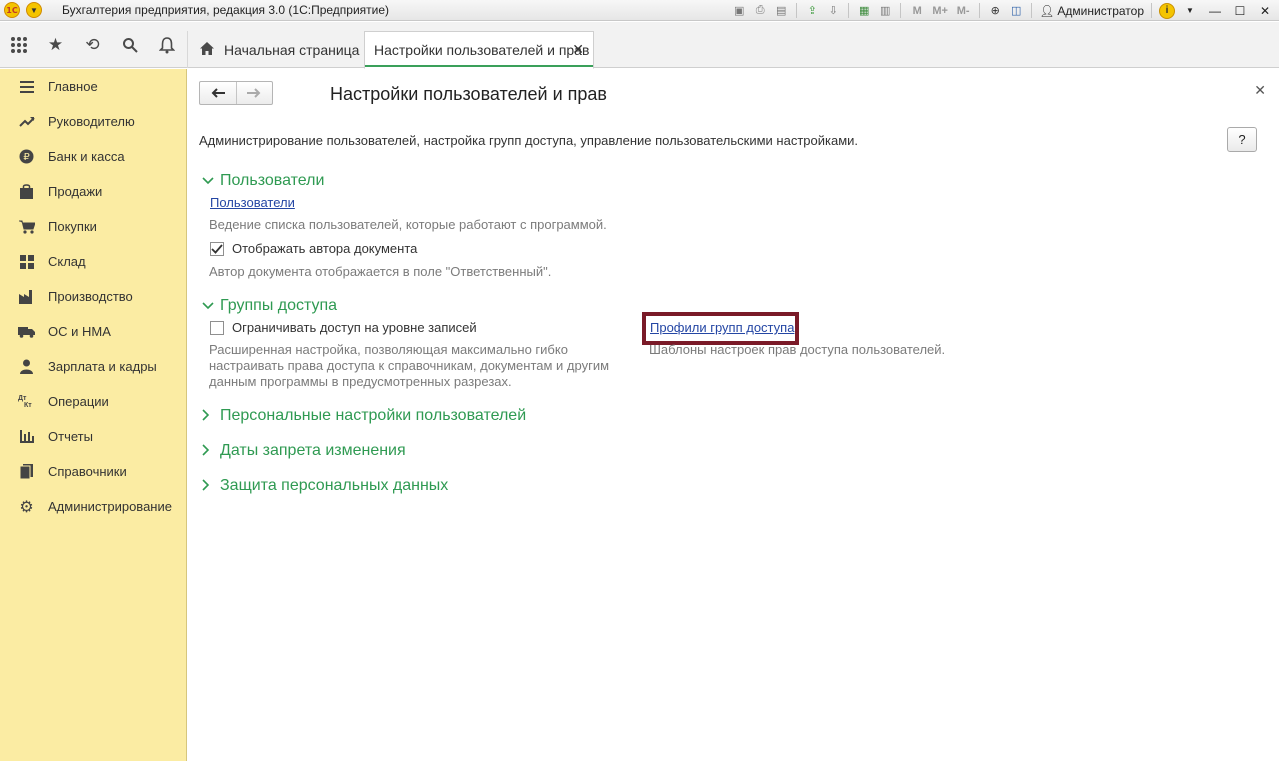 This screenshot has height=761, width=1279. What do you see at coordinates (102, 366) in the screenshot?
I see `sidebar-item-label: Зарплата и кадры` at bounding box center [102, 366].